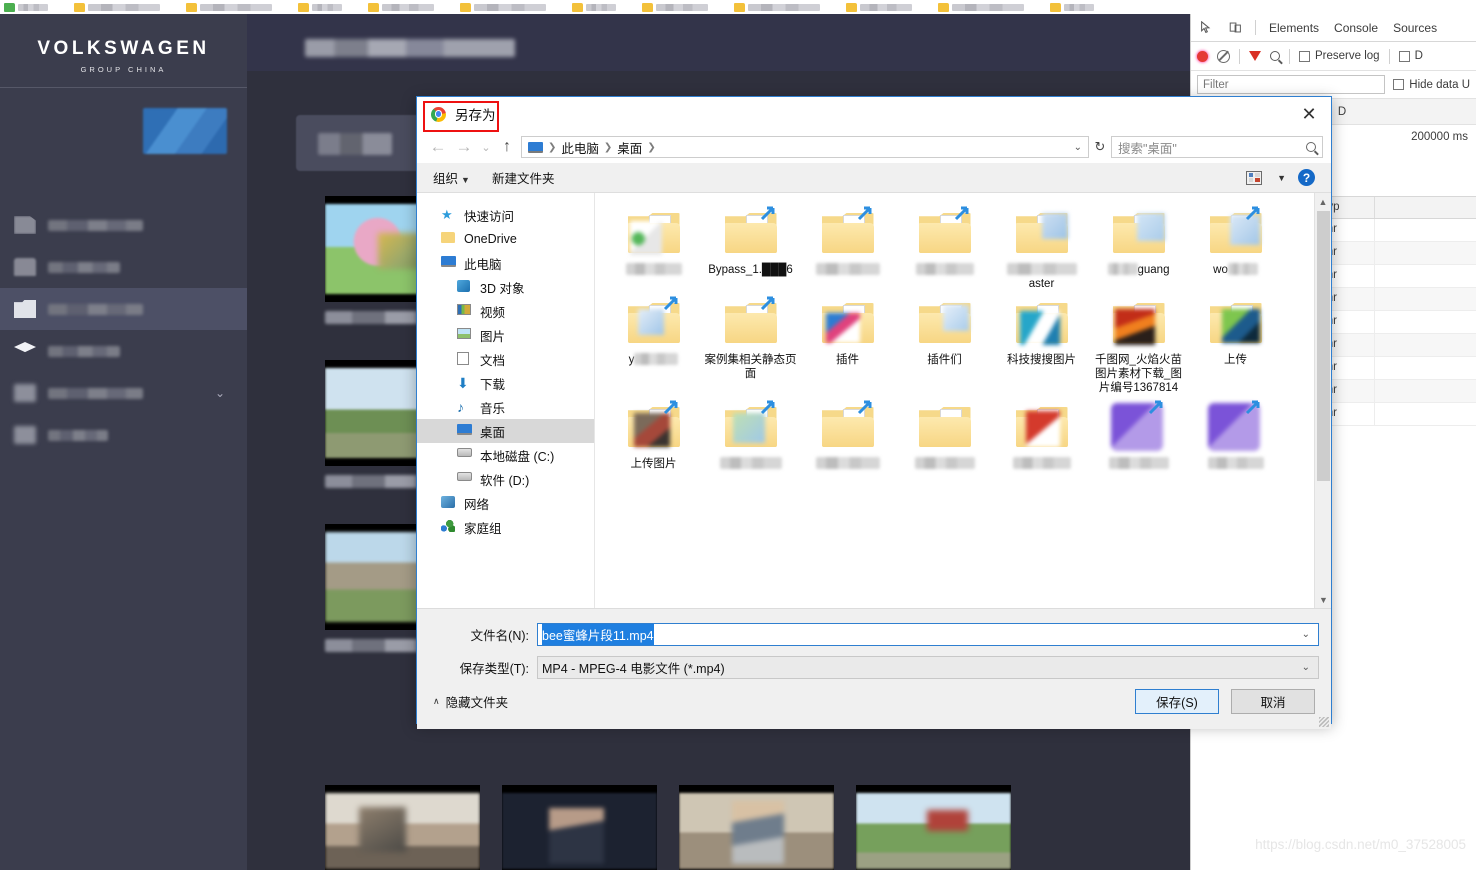  I want to click on tree-item-downloads: ⬇ 下载, so click(505, 383).